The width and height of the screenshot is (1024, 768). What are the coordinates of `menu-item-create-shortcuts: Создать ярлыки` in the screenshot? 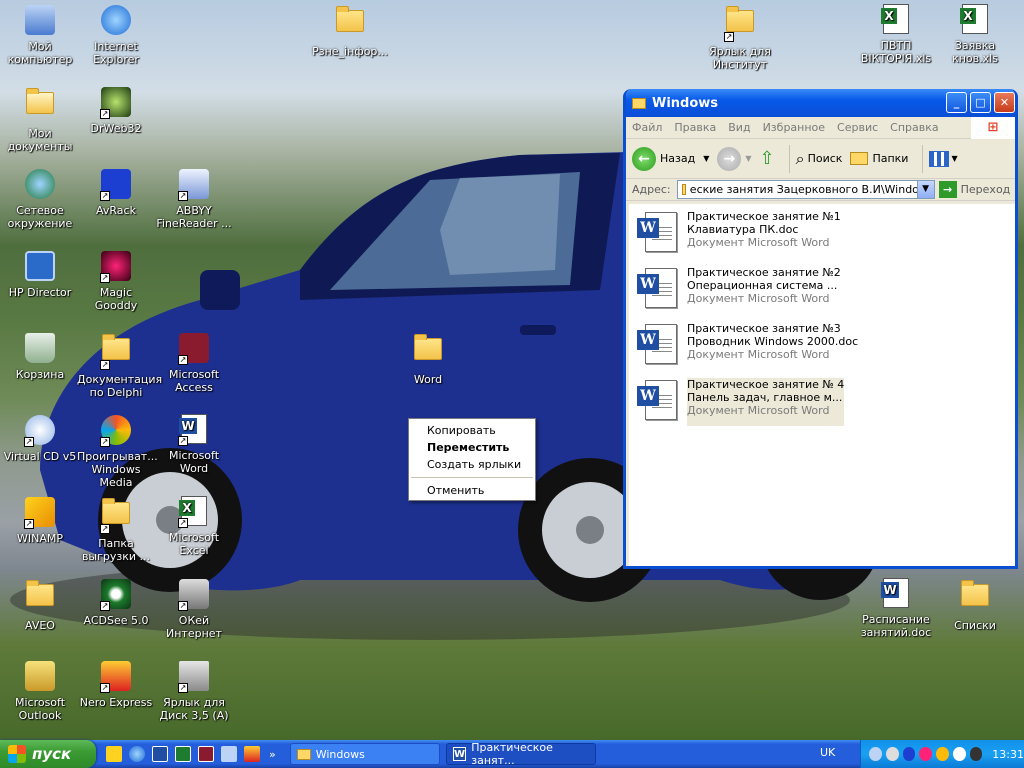 It's located at (472, 464).